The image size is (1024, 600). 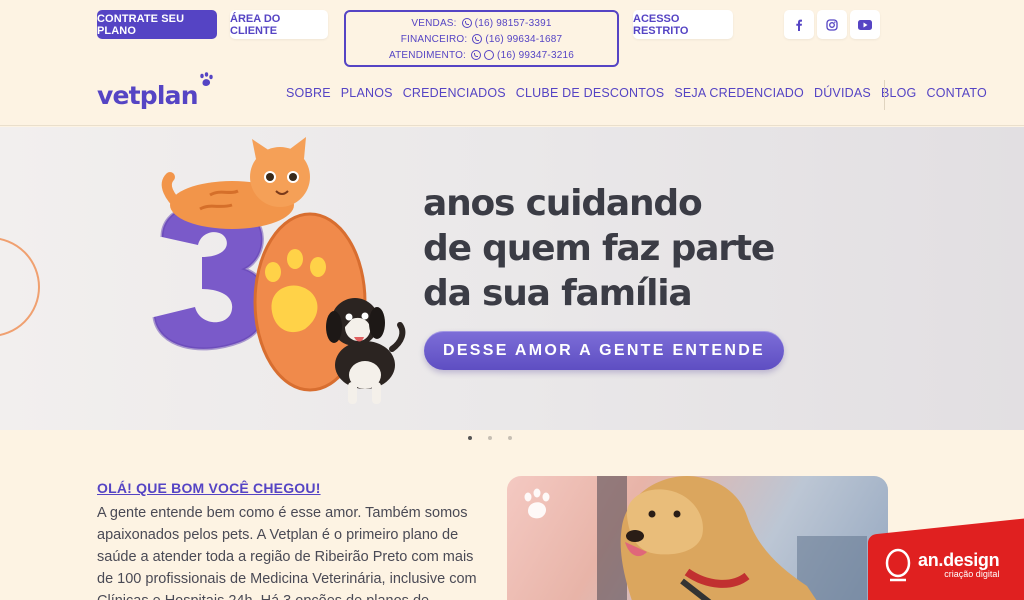 I want to click on contact-finance: FINANCEIRO: (16) 99634-1687, so click(x=481, y=39).